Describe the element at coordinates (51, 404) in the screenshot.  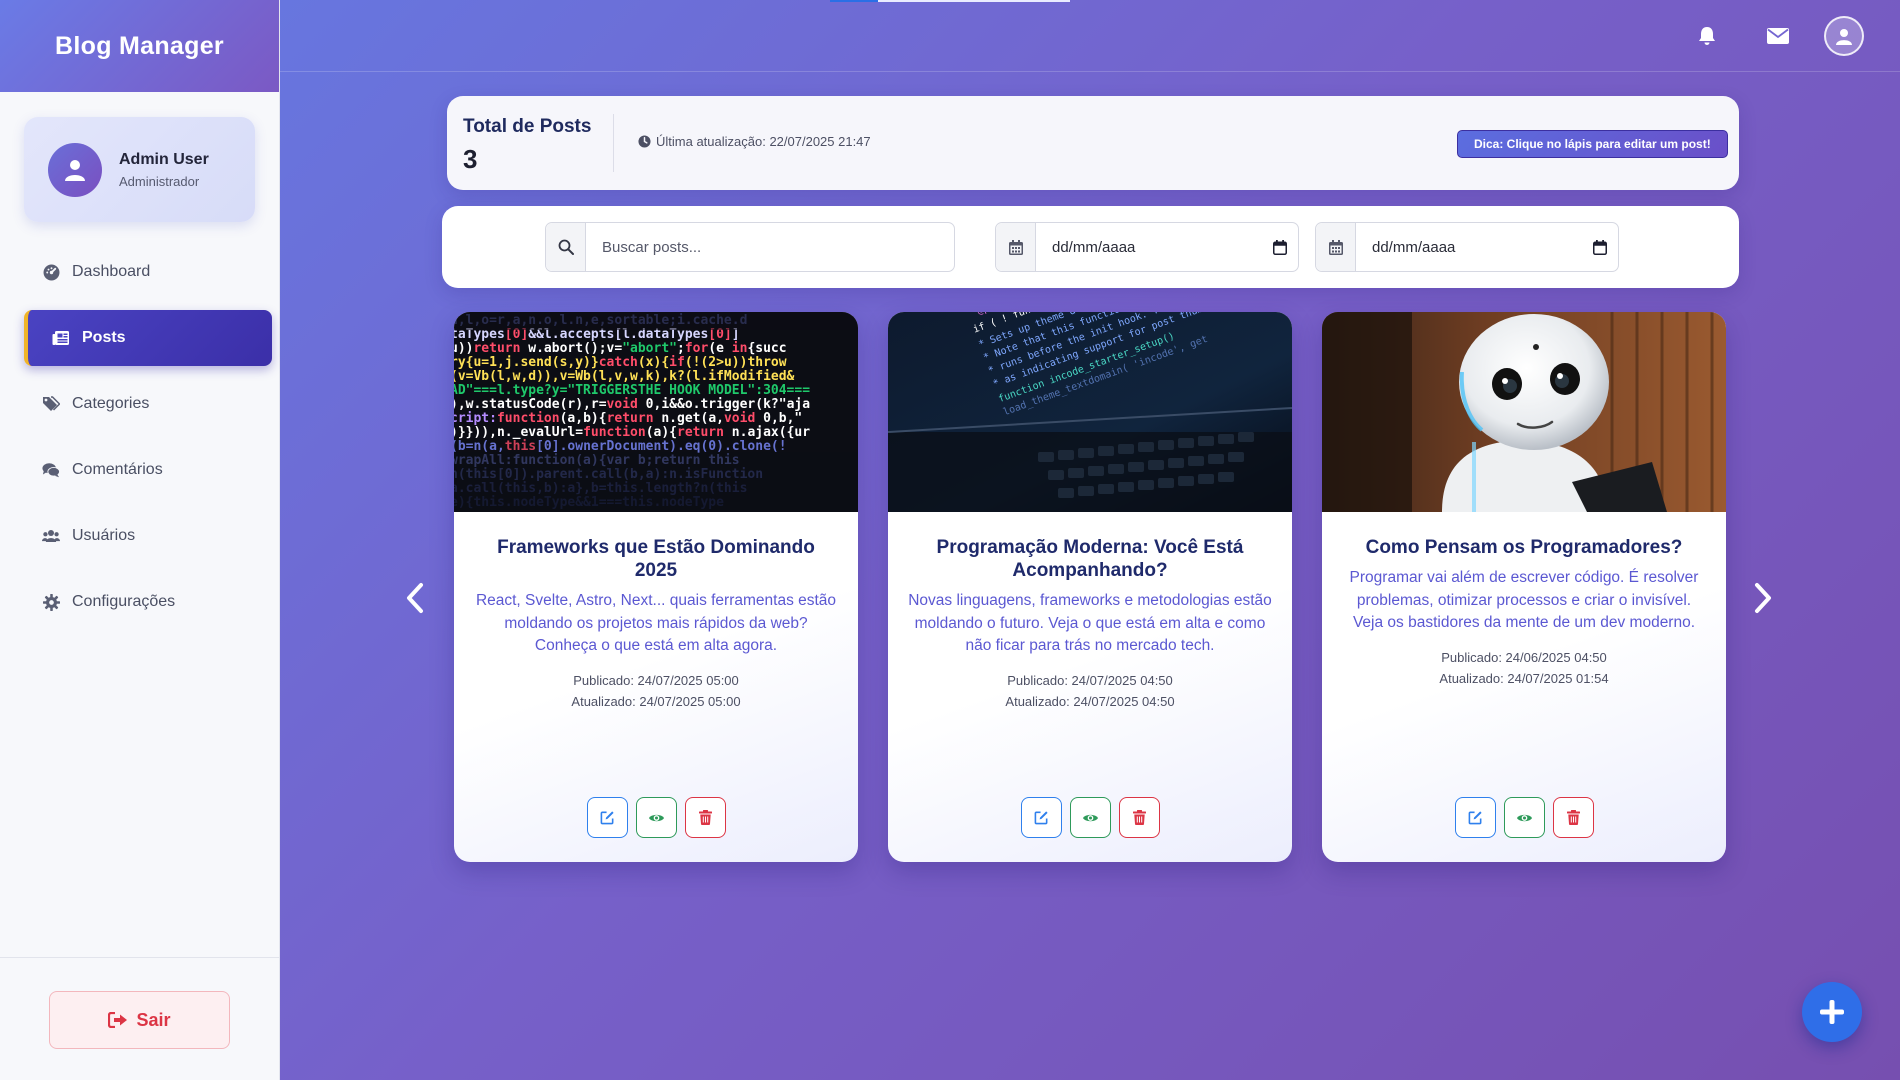
I see `tags-icon` at that location.